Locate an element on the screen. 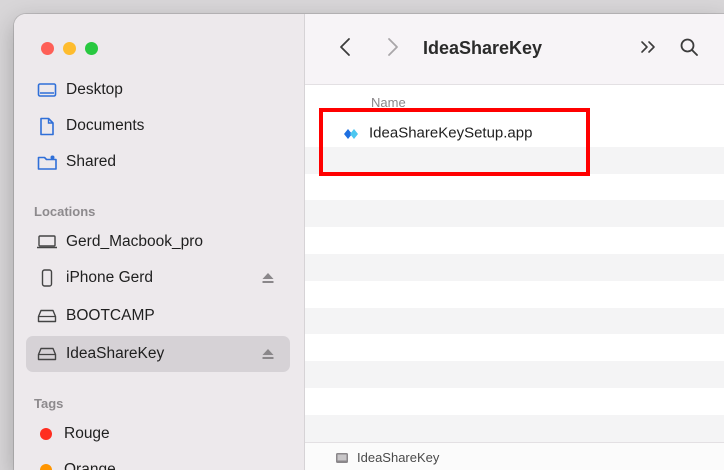 This screenshot has width=724, height=470. more-toolbar-button is located at coordinates (649, 49).